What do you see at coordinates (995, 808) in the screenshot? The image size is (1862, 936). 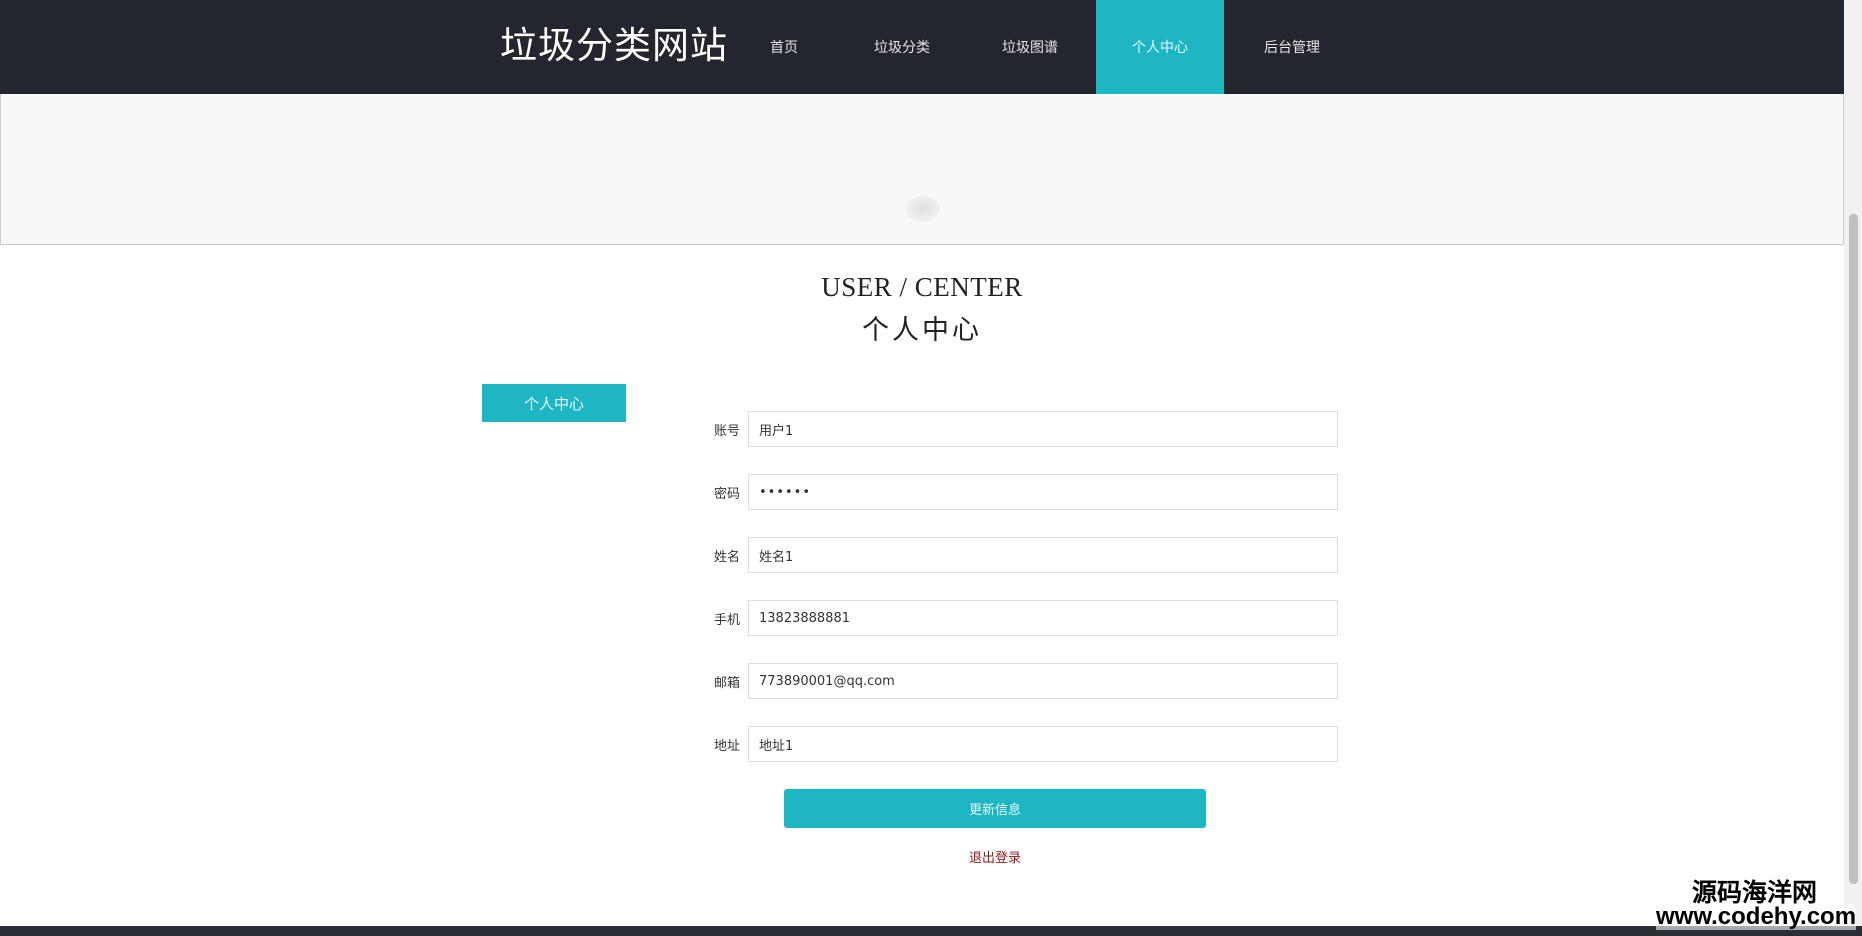 I see `update-info-button: 更新信息` at bounding box center [995, 808].